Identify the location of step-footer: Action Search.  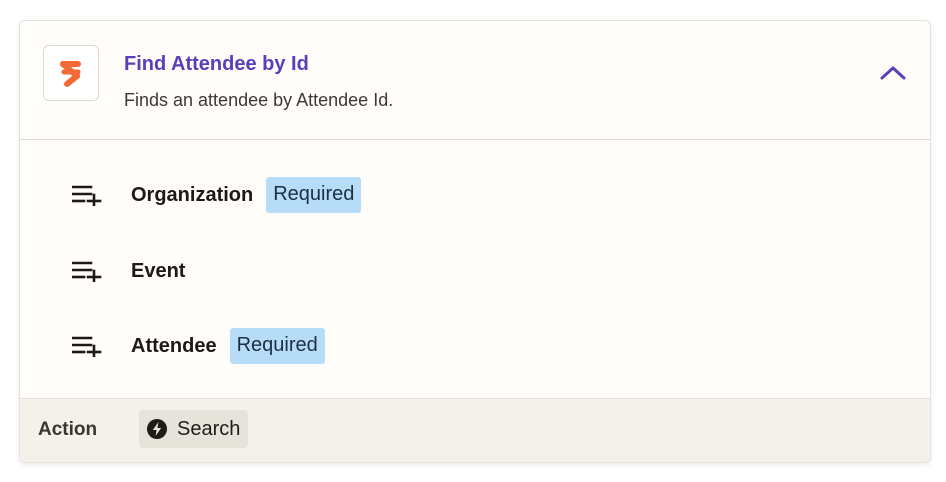
(475, 430).